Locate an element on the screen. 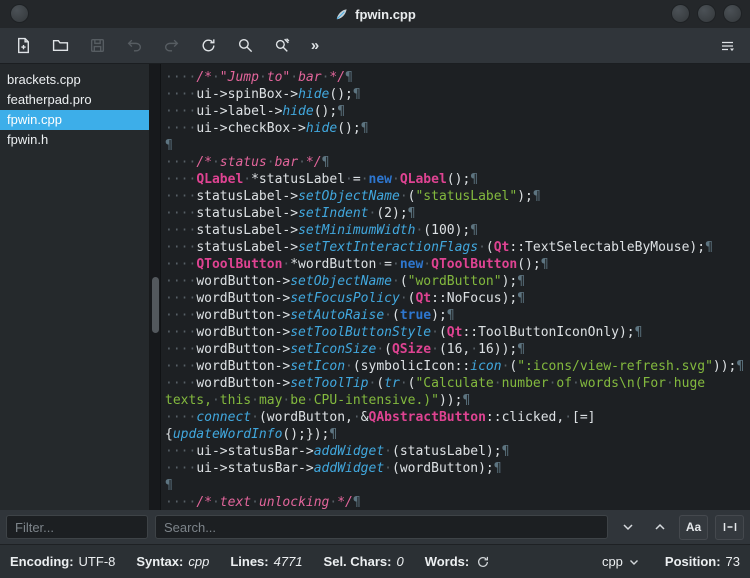 The height and width of the screenshot is (578, 750). search-replace-icon is located at coordinates (282, 45).